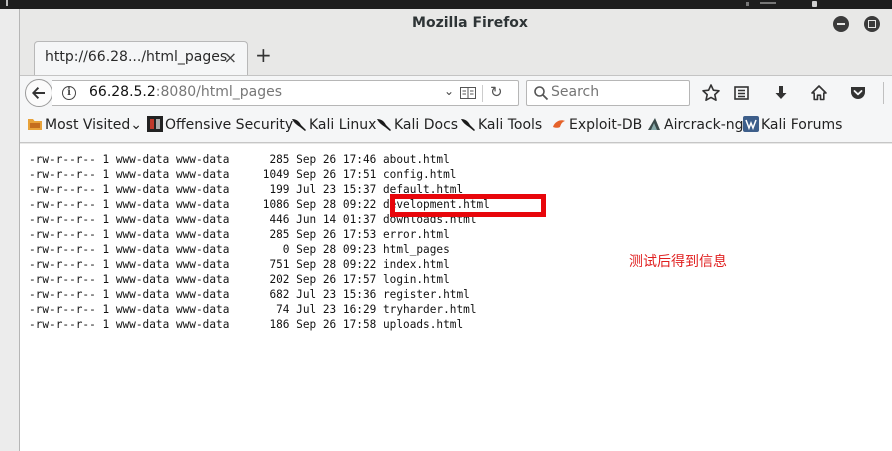 Image resolution: width=892 pixels, height=451 pixels. What do you see at coordinates (872, 24) in the screenshot?
I see `maximize-button` at bounding box center [872, 24].